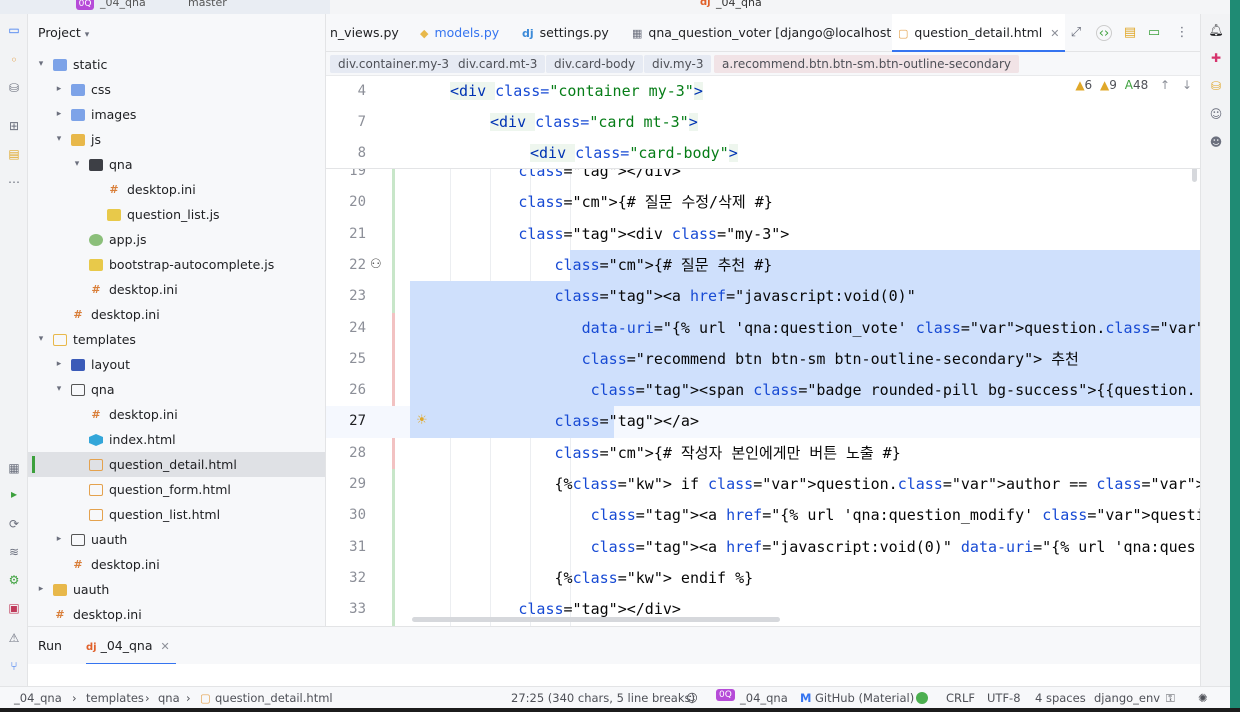 This screenshot has height=712, width=1240. Describe the element at coordinates (115, 698) in the screenshot. I see `status-path-folder: templates` at that location.